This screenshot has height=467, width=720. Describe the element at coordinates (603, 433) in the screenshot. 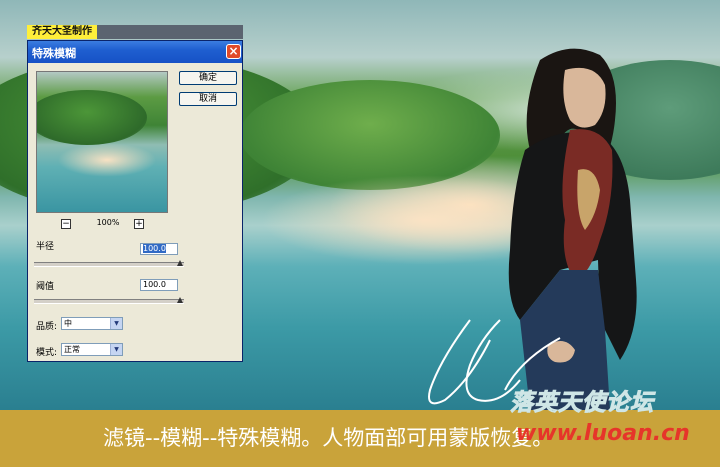

I see `site-url: www.luoan.cn` at that location.